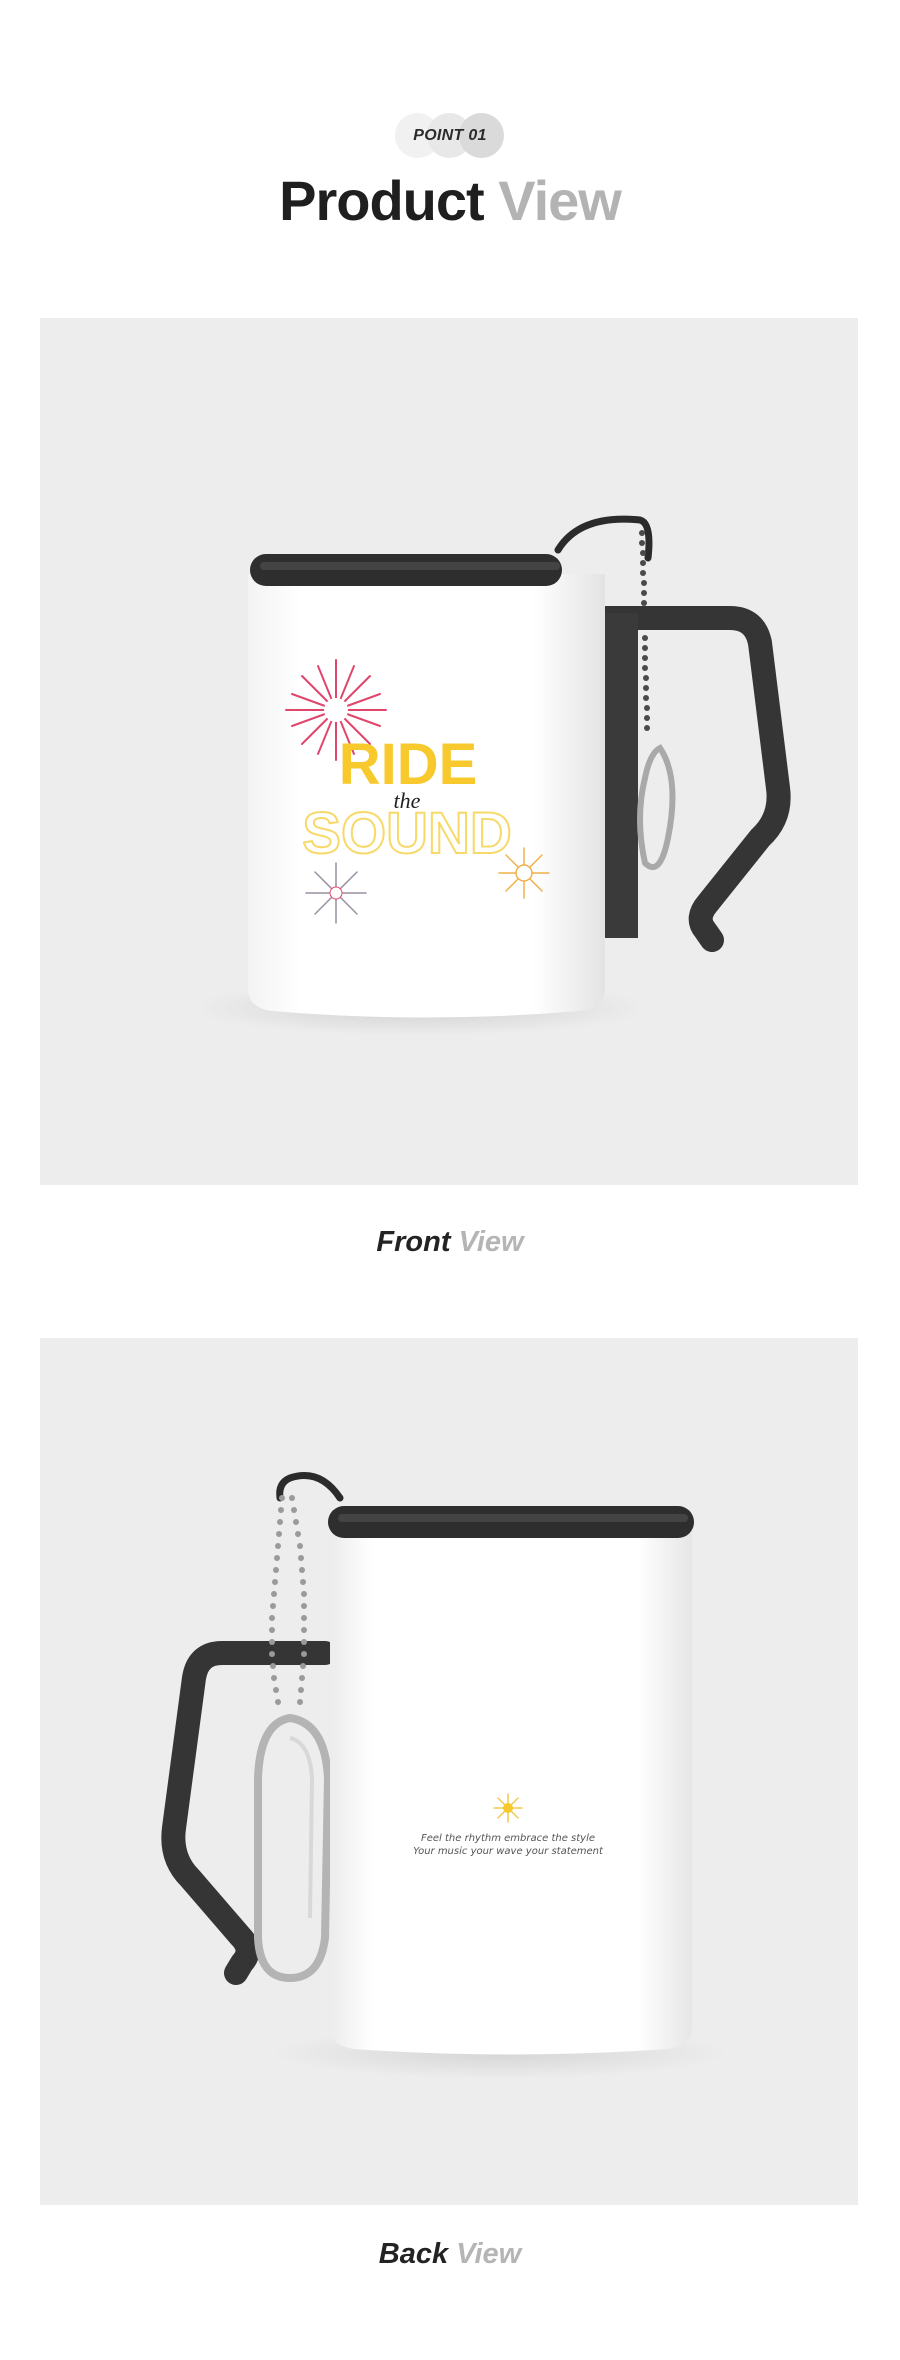 This screenshot has height=2360, width=900. What do you see at coordinates (413, 2254) in the screenshot?
I see `caption-main: Back` at bounding box center [413, 2254].